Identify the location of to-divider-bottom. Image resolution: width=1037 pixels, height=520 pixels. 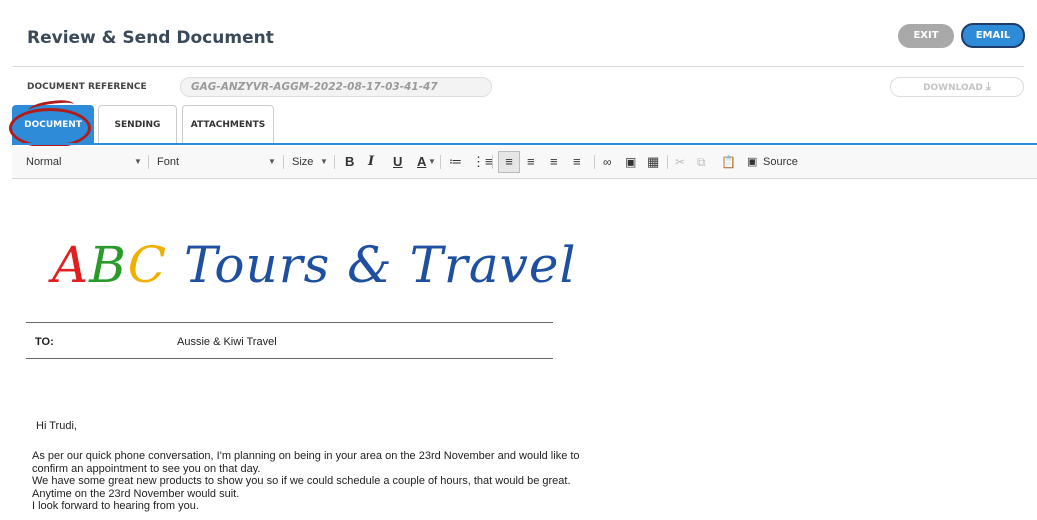
(289, 358).